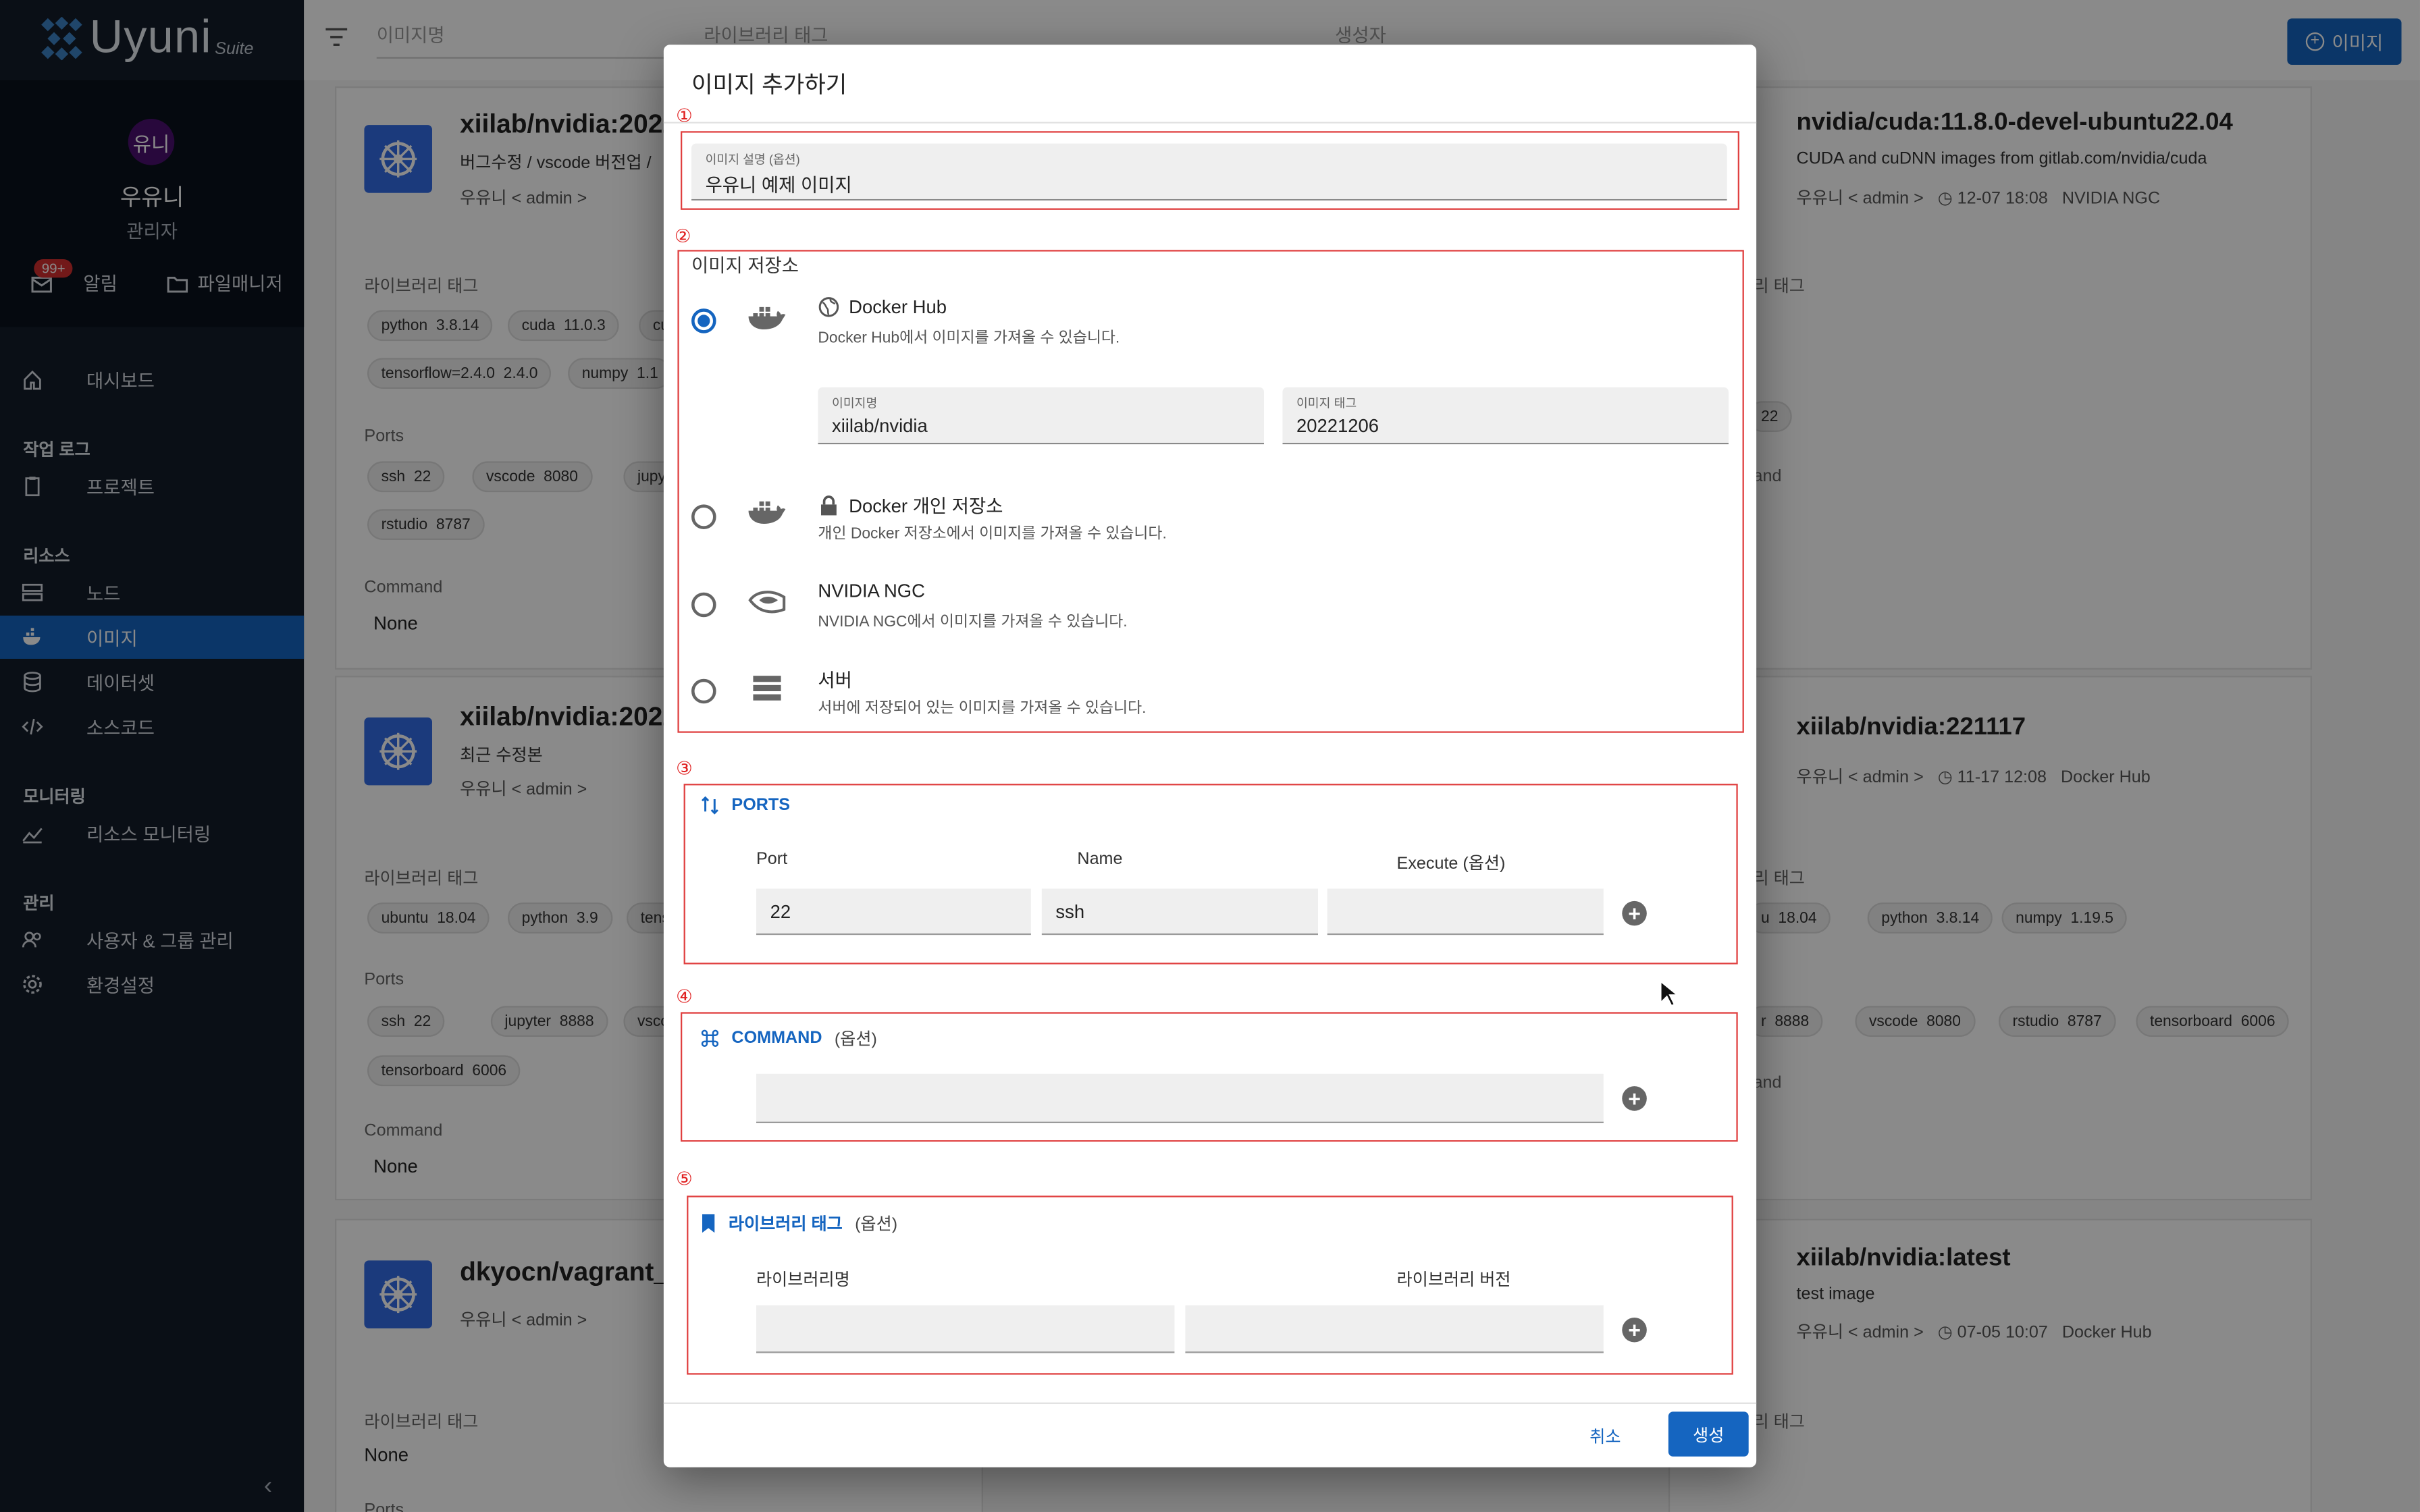 This screenshot has width=2420, height=1512. I want to click on cancel-button: 취소, so click(1605, 1436).